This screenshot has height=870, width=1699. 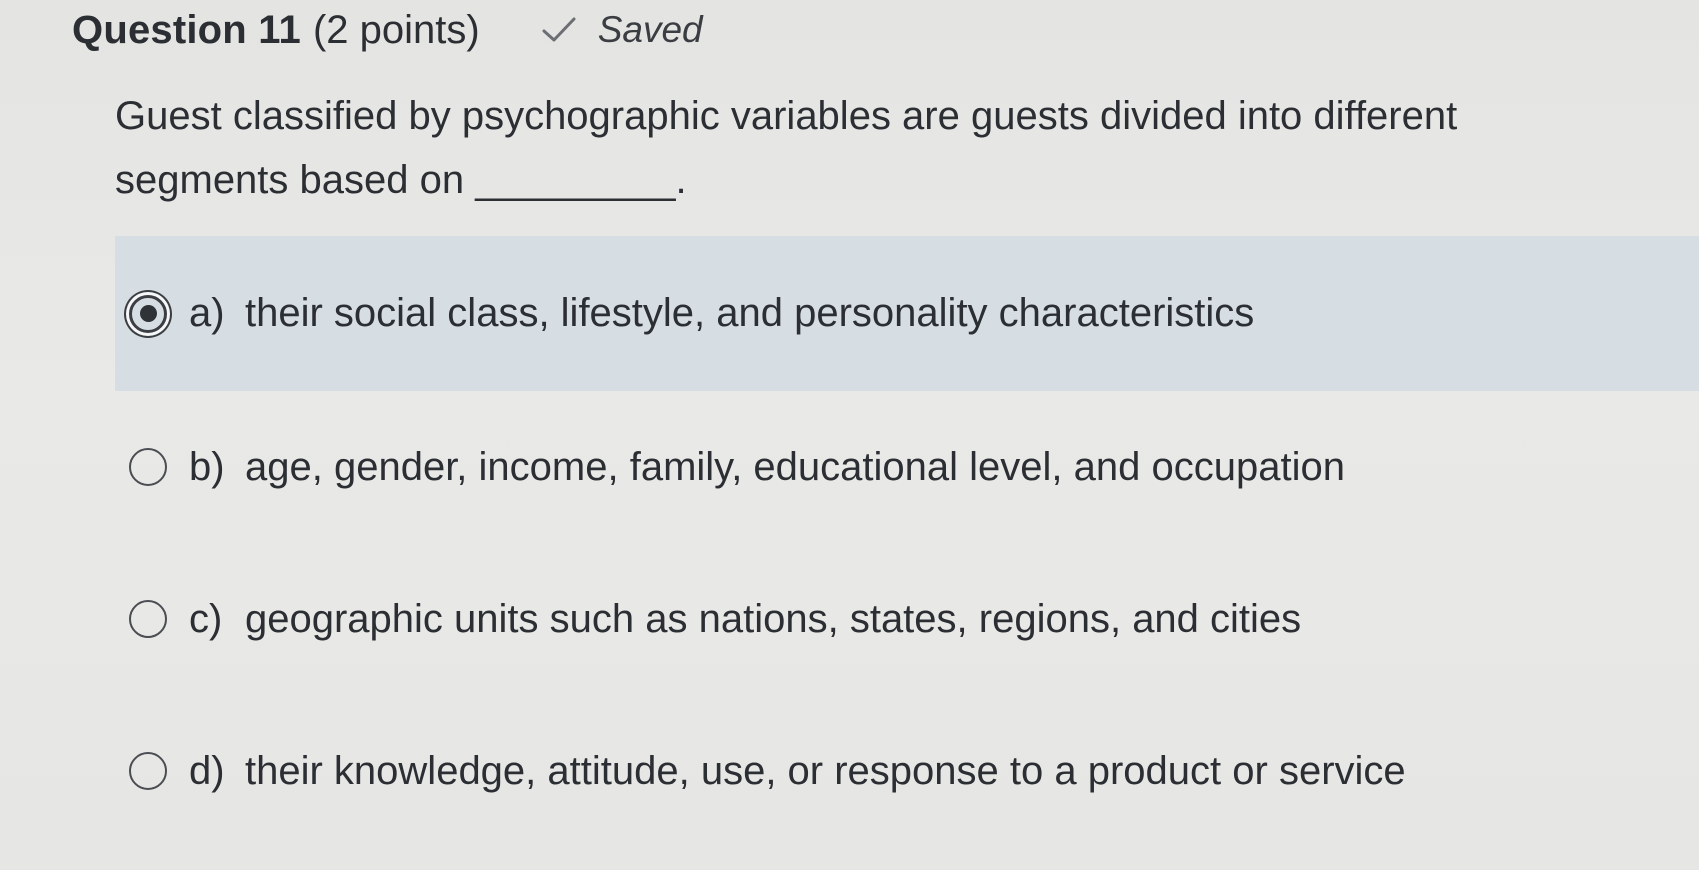 What do you see at coordinates (207, 466) in the screenshot?
I see `option-letter: b)` at bounding box center [207, 466].